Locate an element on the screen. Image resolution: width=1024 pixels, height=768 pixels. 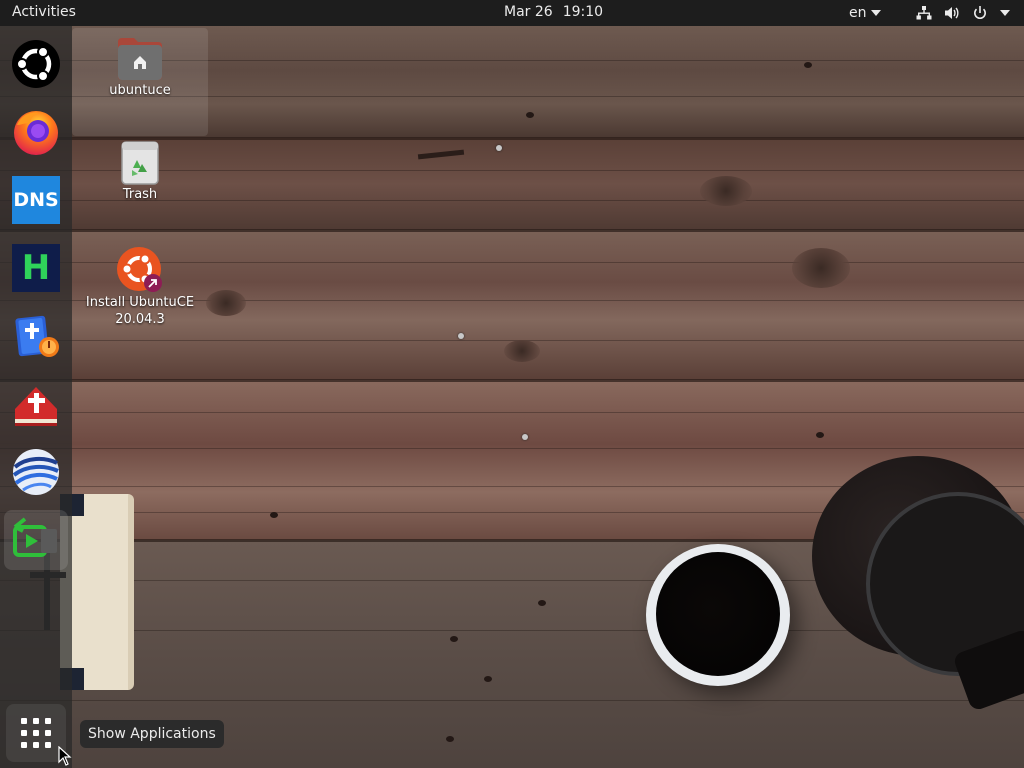
dock-item-dns: DNS is located at coordinates (36, 200).